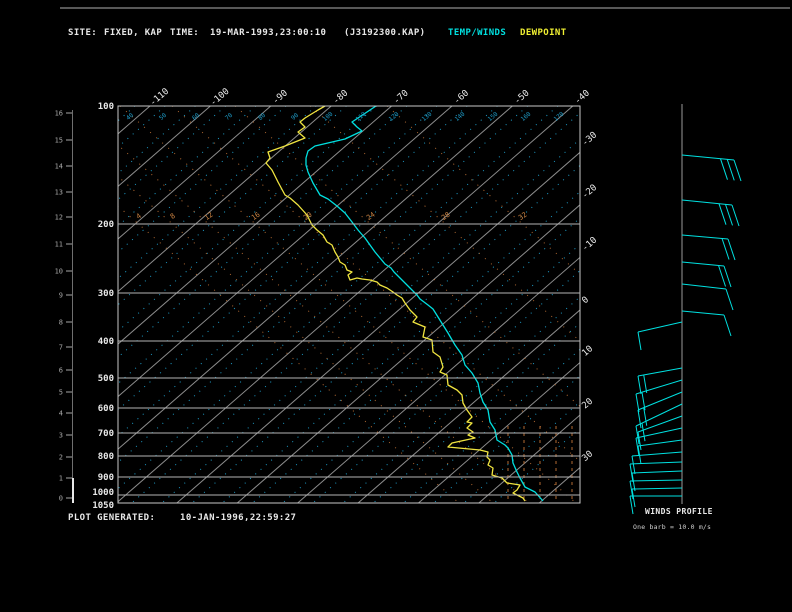  What do you see at coordinates (526, 116) in the screenshot?
I see `aux-top-label: 160` at bounding box center [526, 116].